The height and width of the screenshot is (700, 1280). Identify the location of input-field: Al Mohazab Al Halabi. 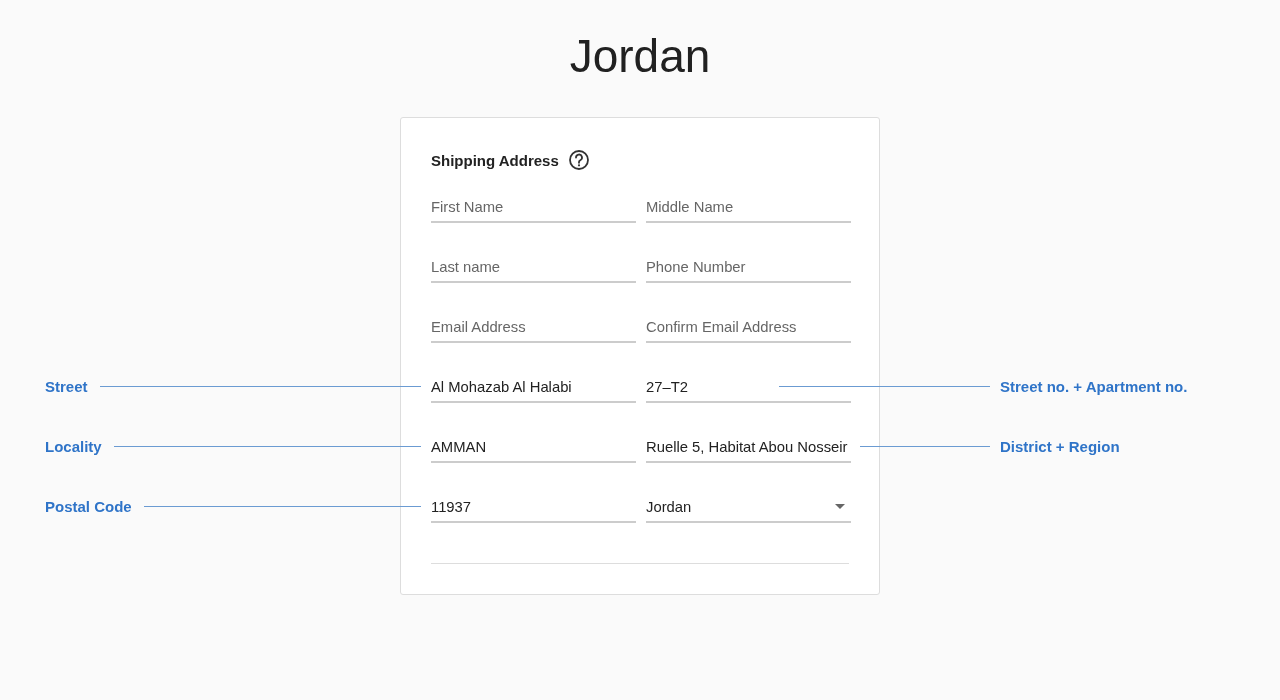
(533, 386).